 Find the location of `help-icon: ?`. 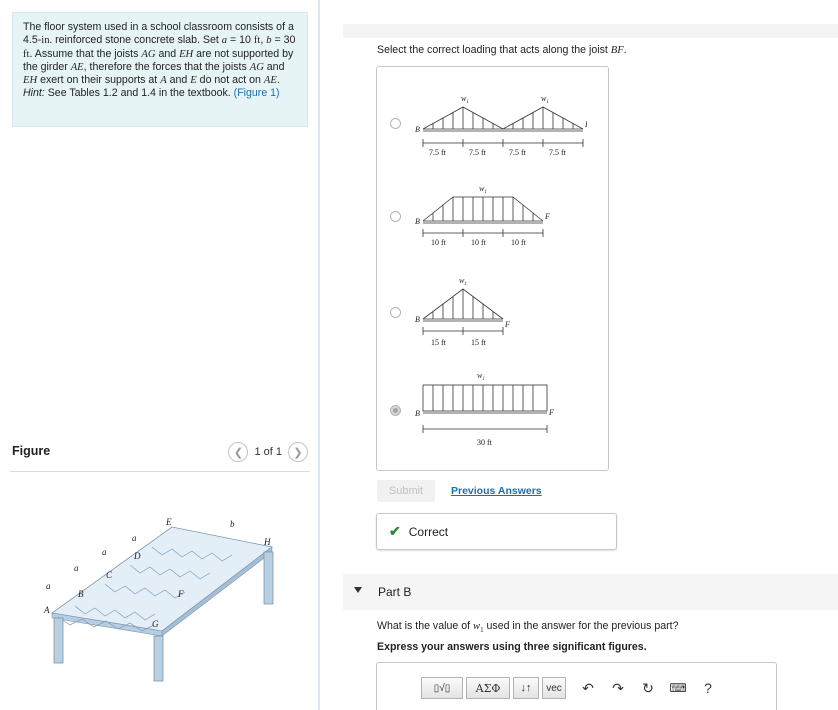

help-icon: ? is located at coordinates (708, 688).